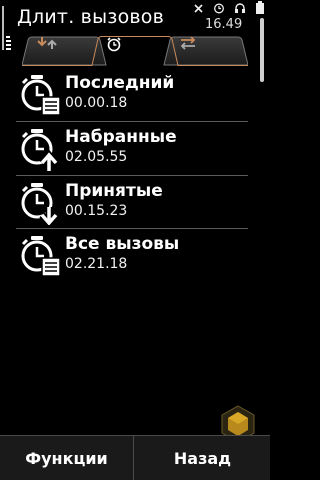 The image size is (320, 480). I want to click on status-header: Длит. вызовов 16.49, so click(135, 25).